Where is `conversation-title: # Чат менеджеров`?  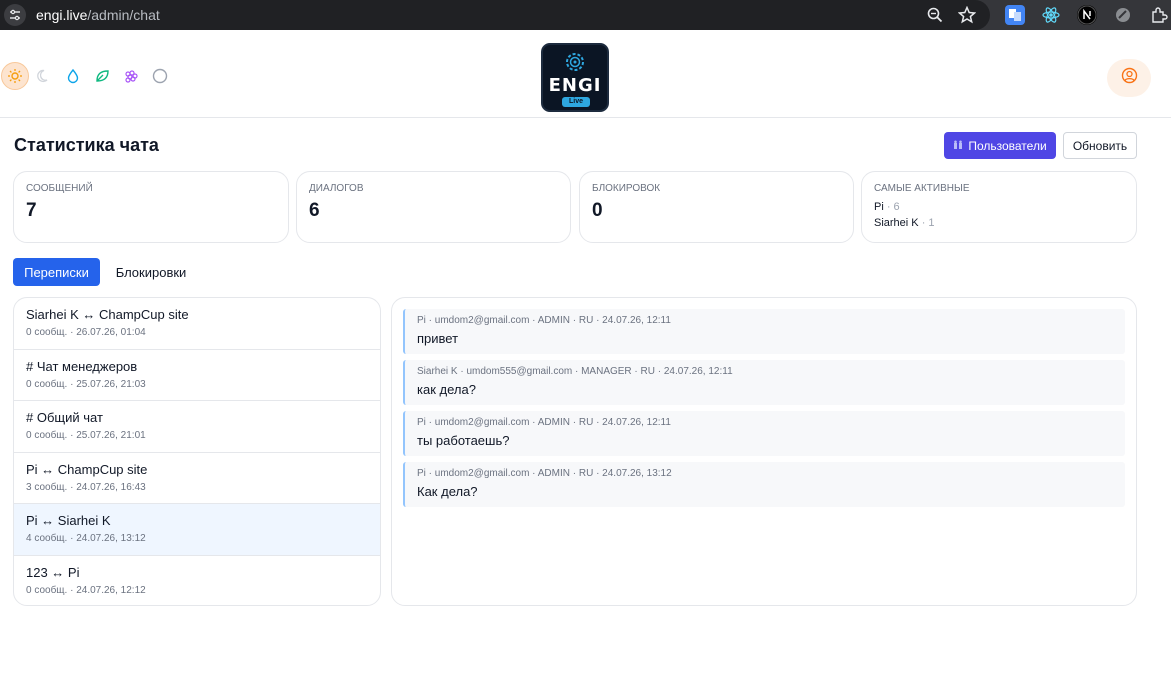 conversation-title: # Чат менеджеров is located at coordinates (82, 366).